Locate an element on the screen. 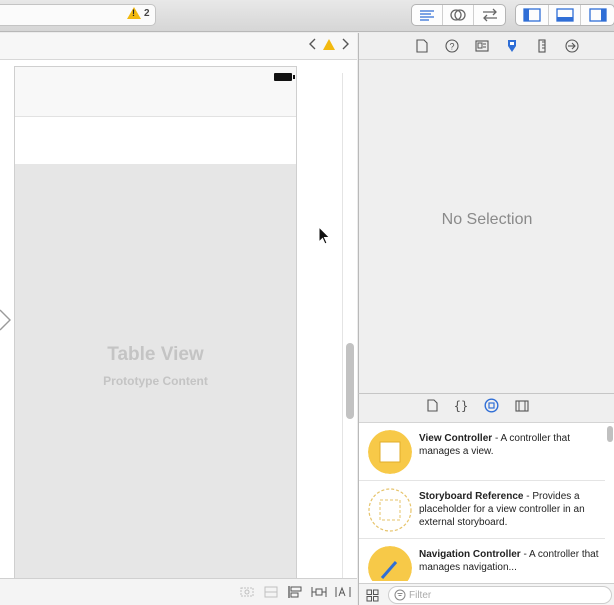 Image resolution: width=614 pixels, height=605 pixels. tab-identity-inspector is located at coordinates (482, 46).